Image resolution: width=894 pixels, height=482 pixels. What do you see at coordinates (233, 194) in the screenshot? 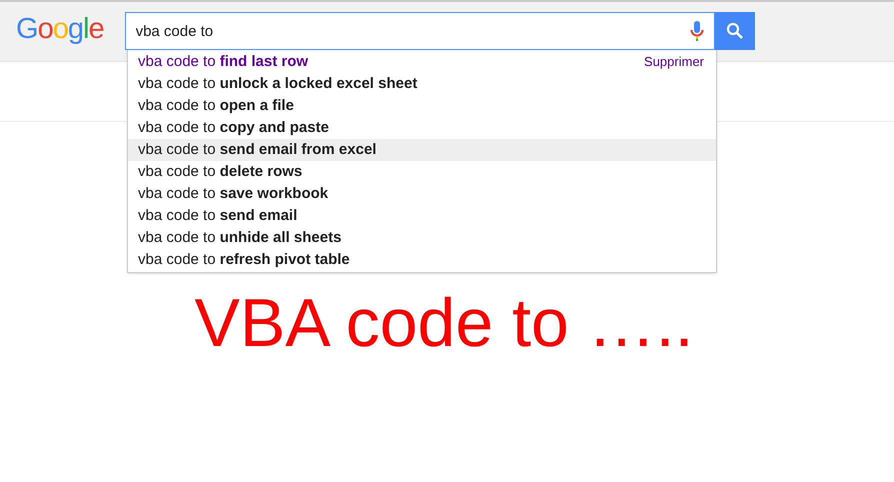
I see `suggestion-text: vba code to save workbook` at bounding box center [233, 194].